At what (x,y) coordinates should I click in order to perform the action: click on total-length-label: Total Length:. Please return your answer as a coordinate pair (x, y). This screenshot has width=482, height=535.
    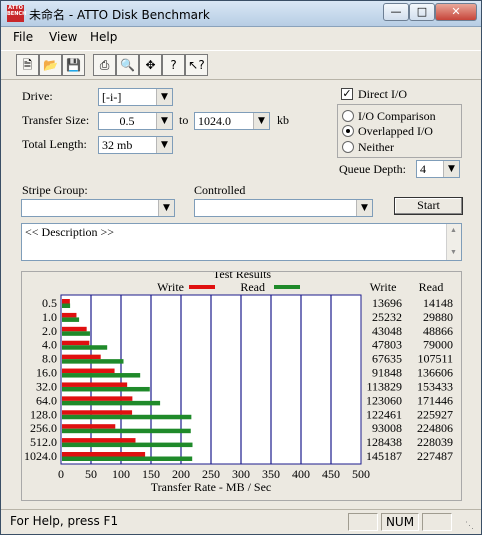
    Looking at the image, I should click on (54, 144).